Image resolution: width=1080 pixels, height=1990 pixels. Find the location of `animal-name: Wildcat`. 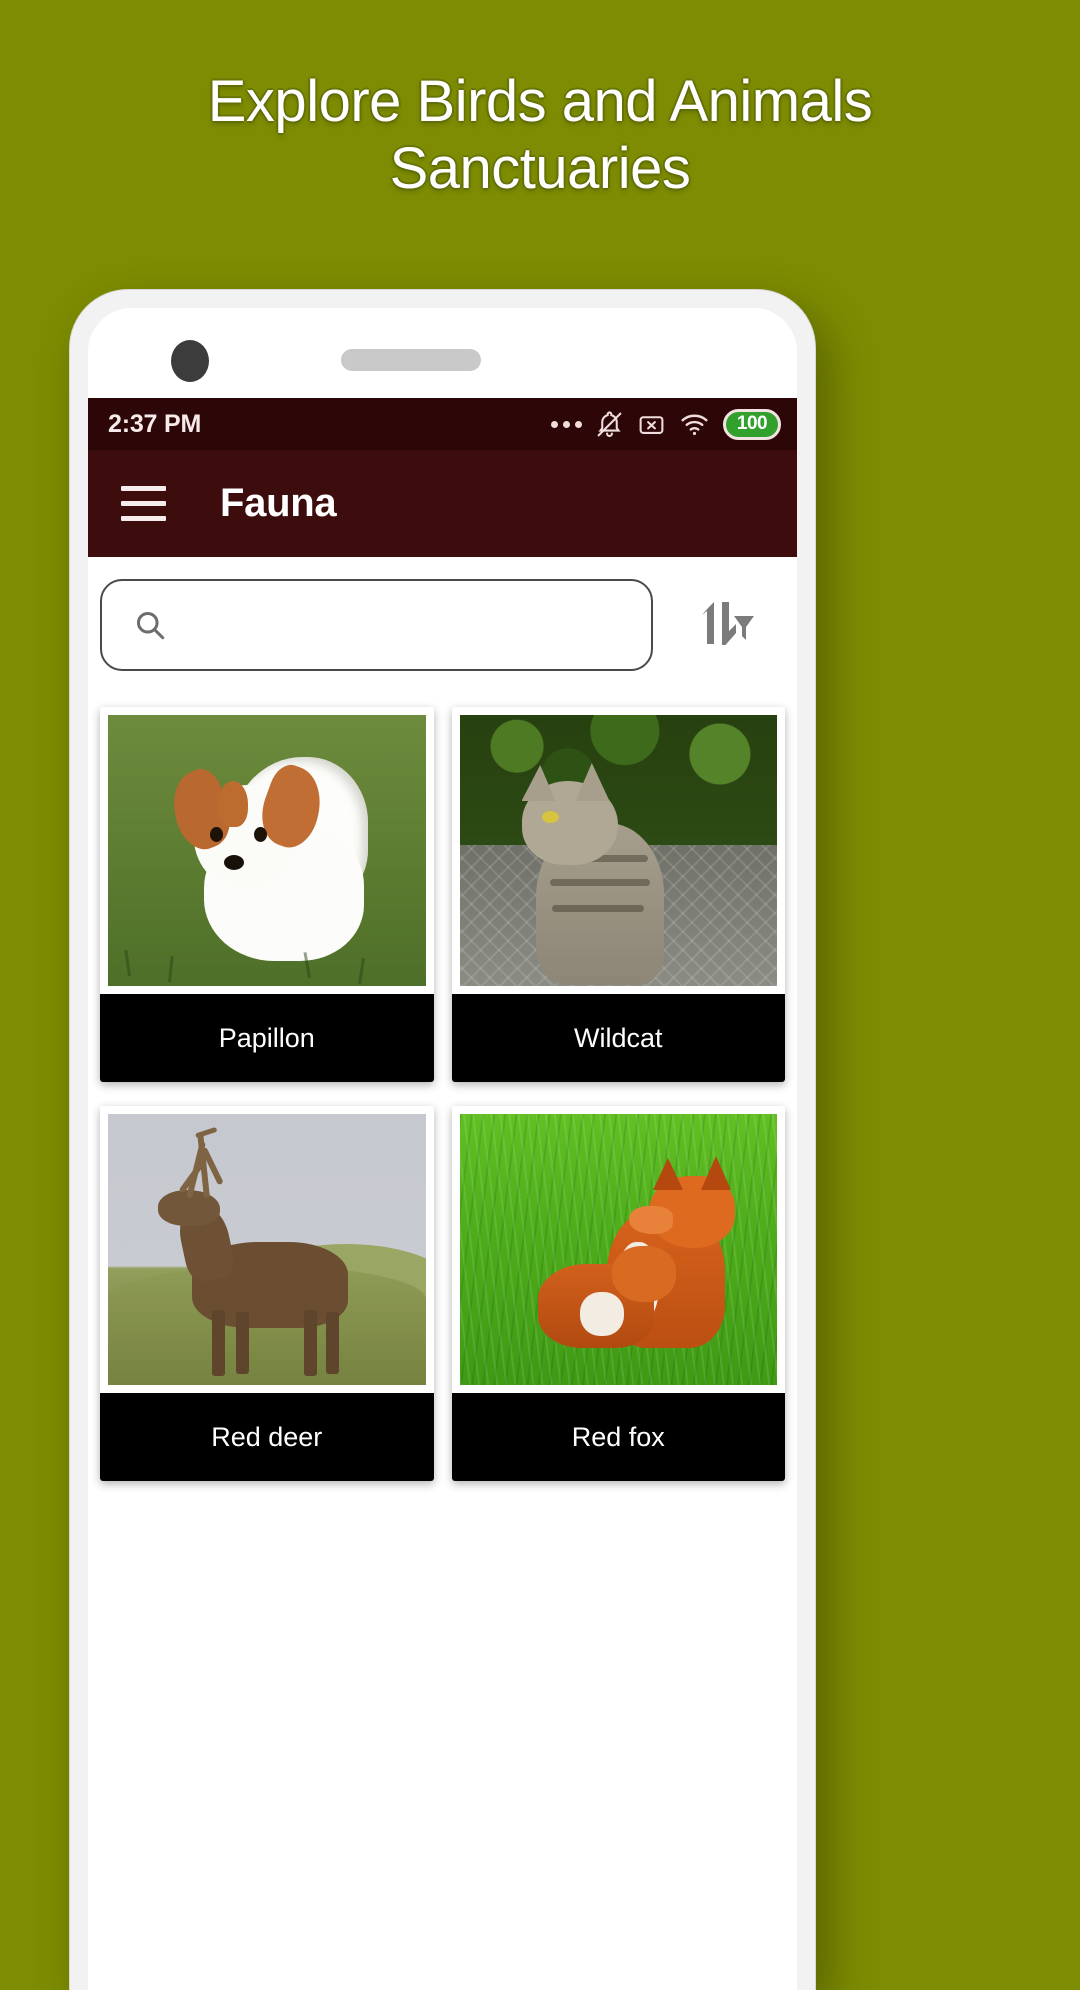

animal-name: Wildcat is located at coordinates (618, 1038).